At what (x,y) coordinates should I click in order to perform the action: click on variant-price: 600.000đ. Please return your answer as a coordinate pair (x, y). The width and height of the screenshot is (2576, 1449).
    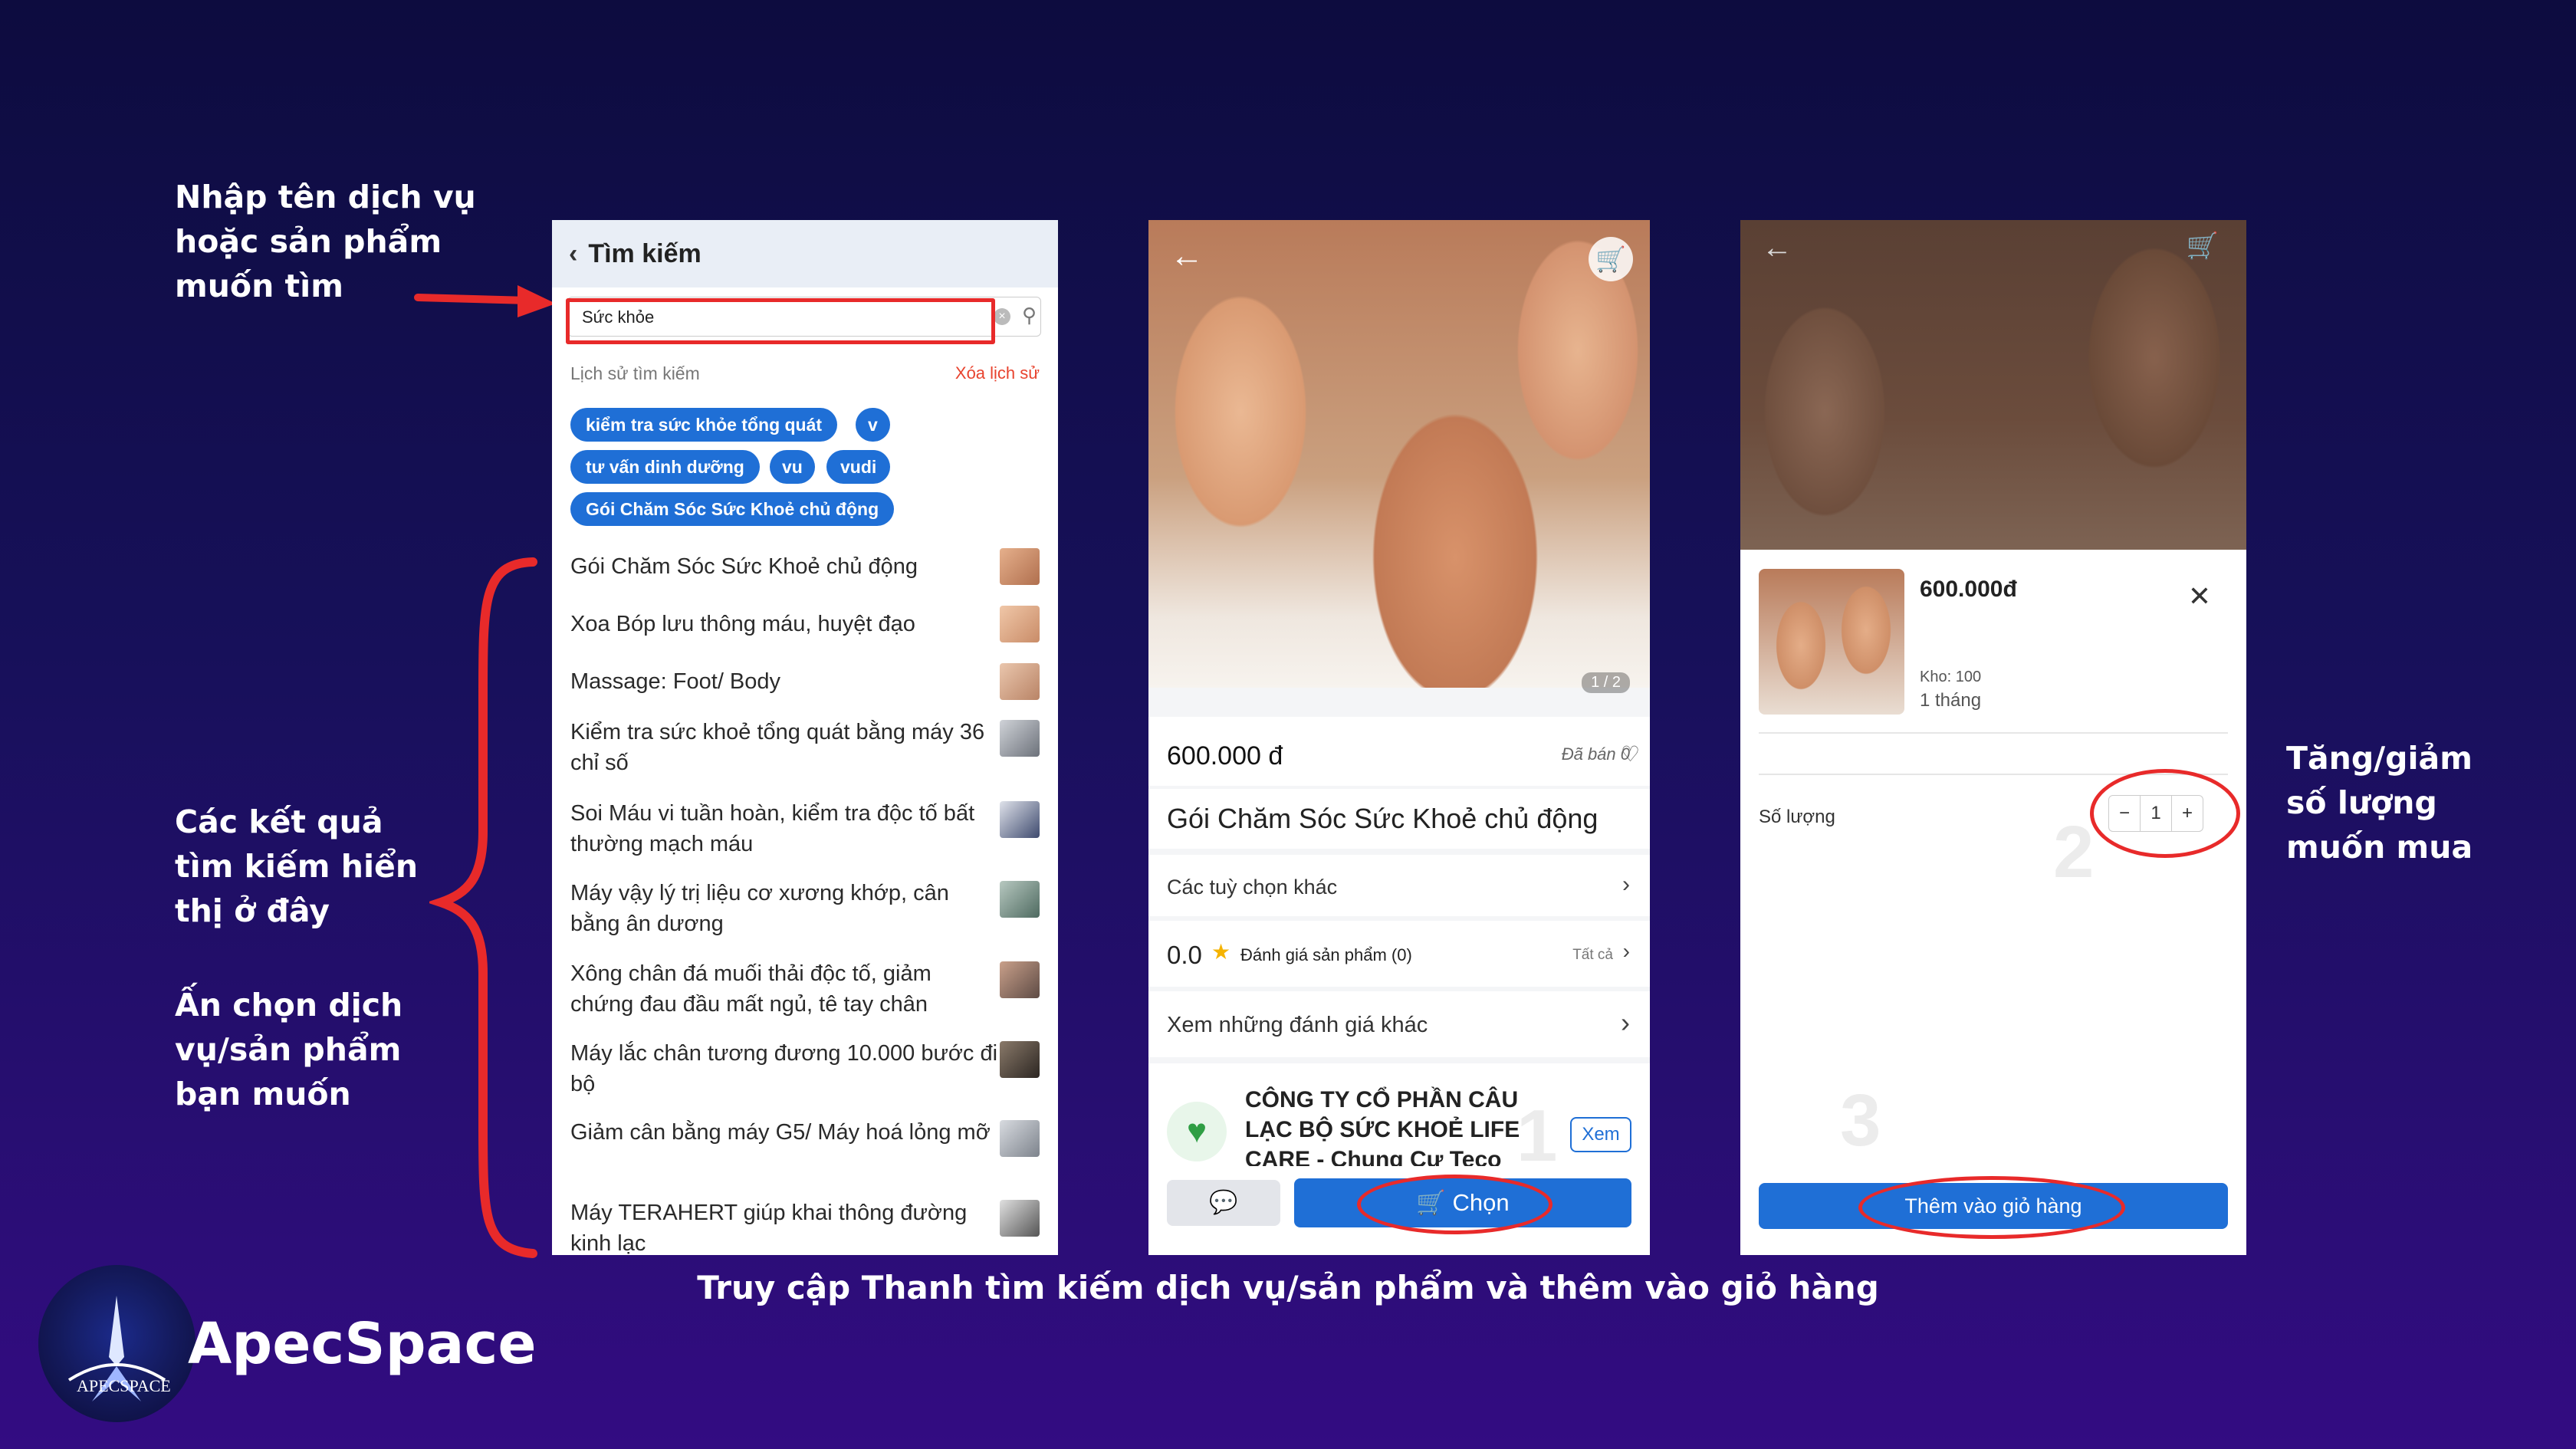
    Looking at the image, I should click on (1969, 589).